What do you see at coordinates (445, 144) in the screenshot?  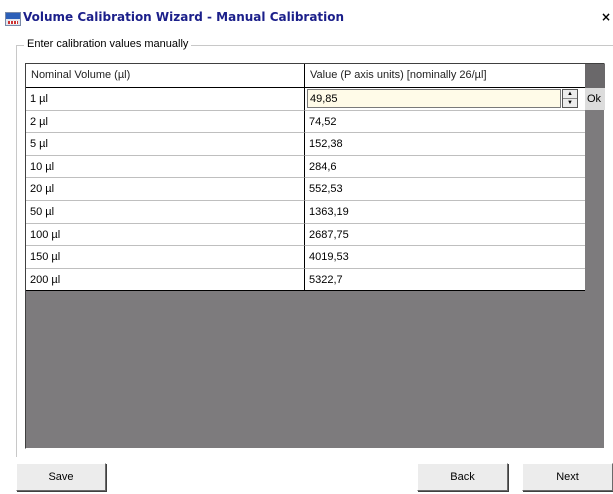 I see `value-cell: 152,38` at bounding box center [445, 144].